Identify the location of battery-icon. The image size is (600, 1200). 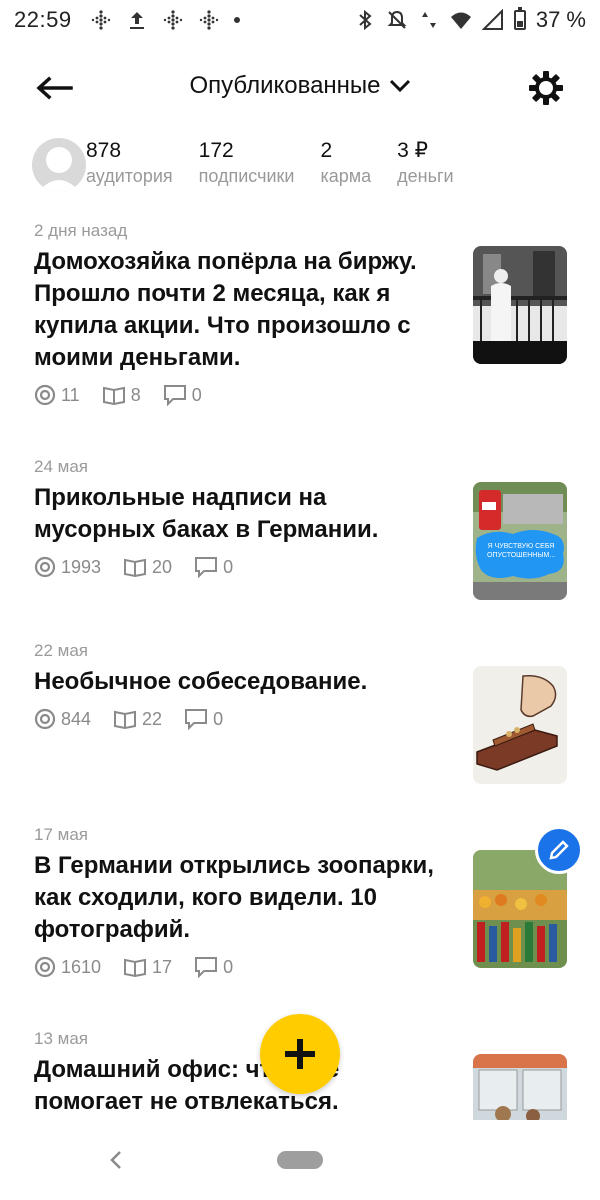
(519, 18).